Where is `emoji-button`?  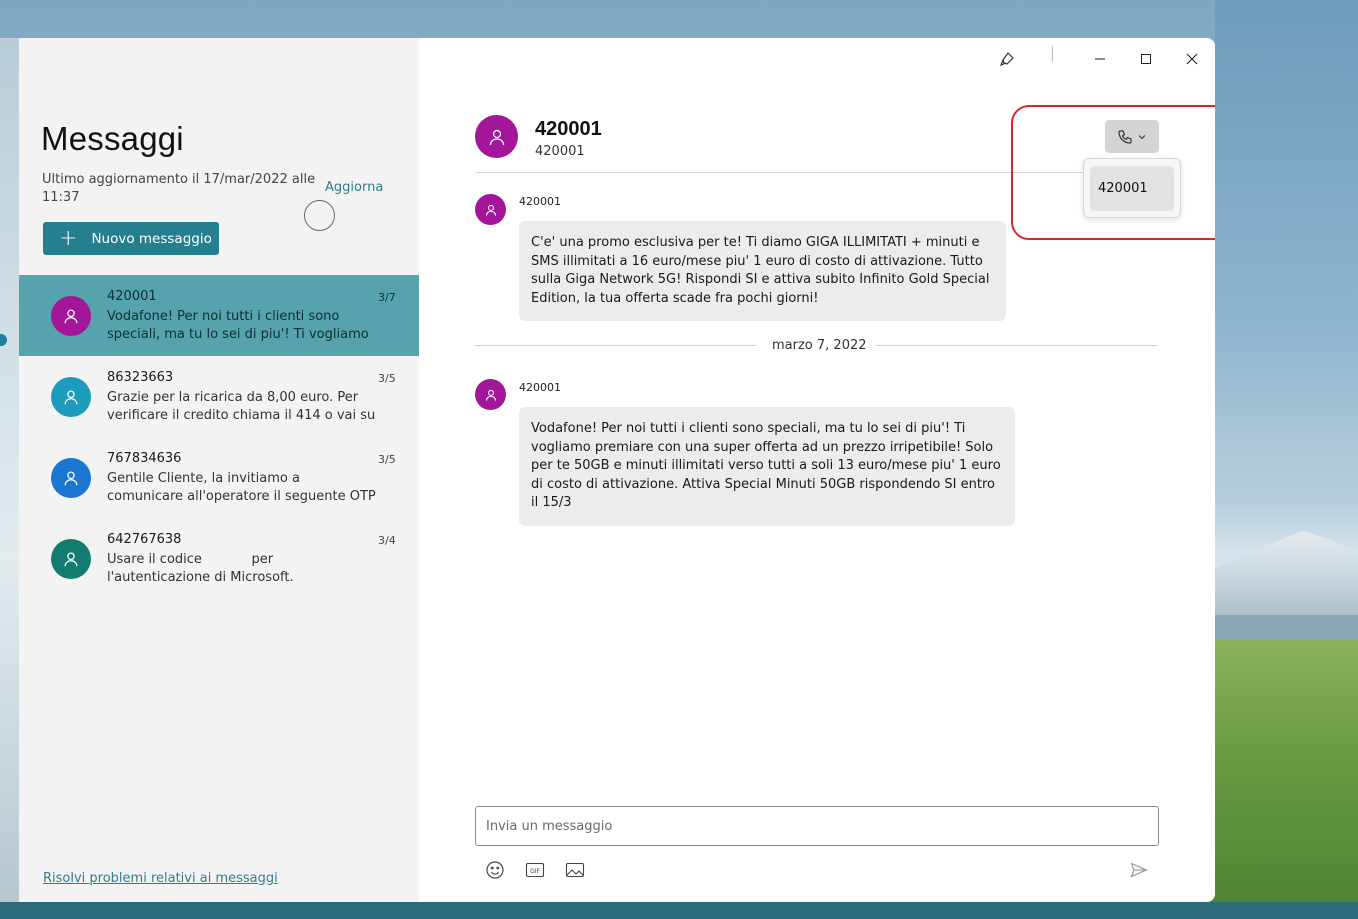
emoji-button is located at coordinates (495, 870).